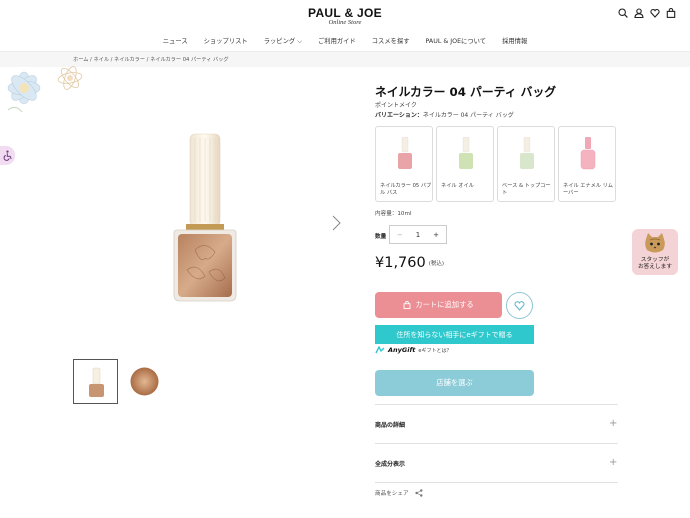  Describe the element at coordinates (392, 494) in the screenshot. I see `share-label: 商品をシェア` at that location.